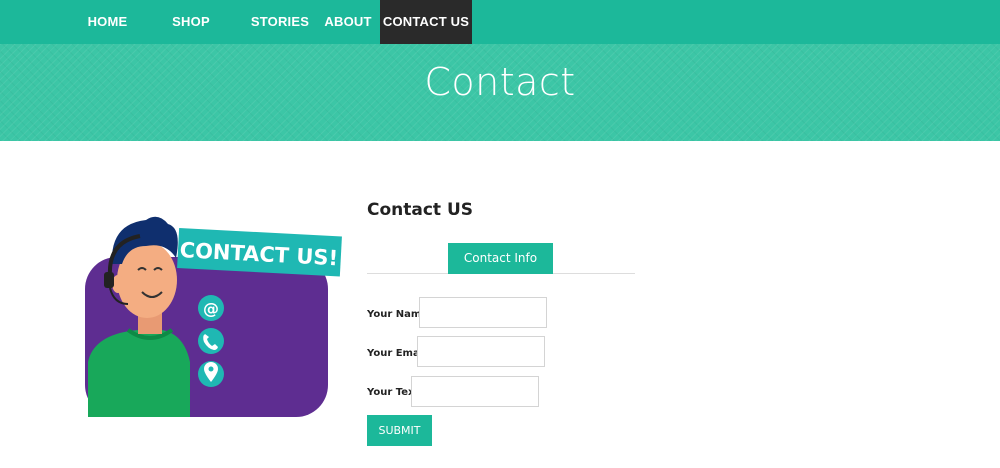 The image size is (1000, 468). I want to click on email-field, so click(481, 351).